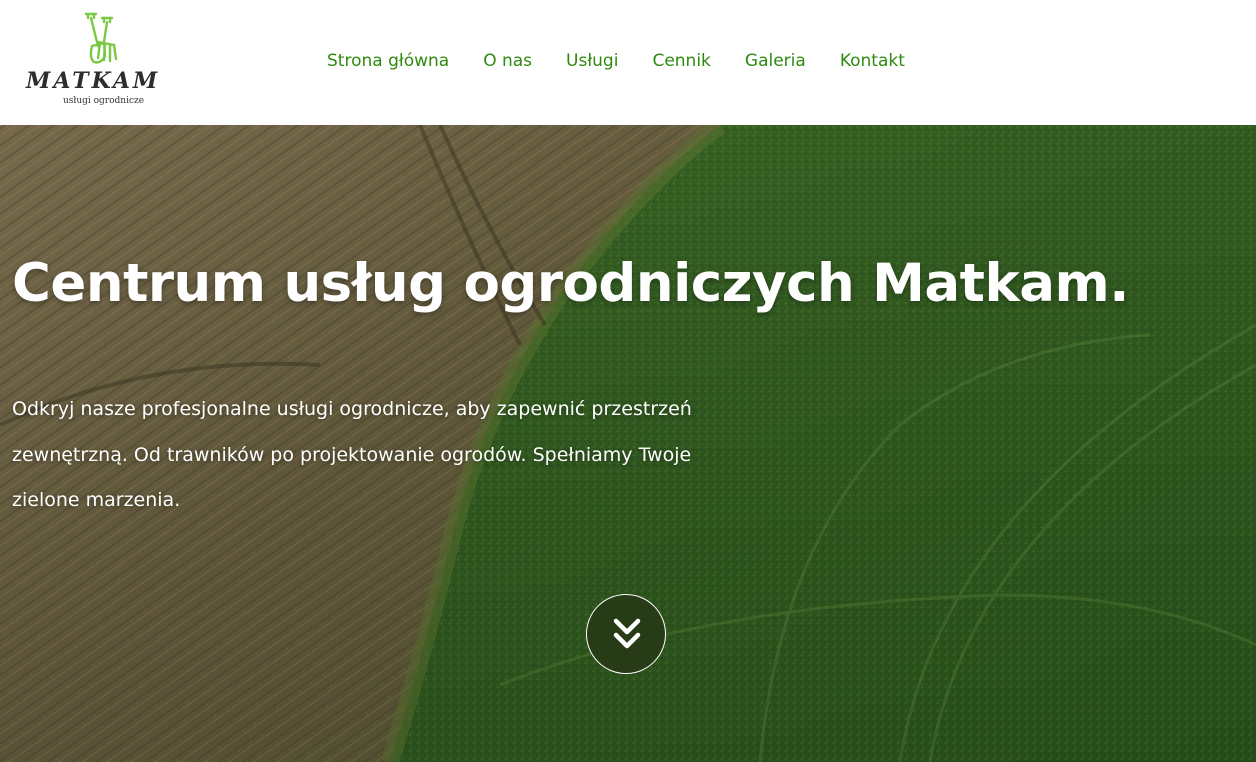  I want to click on nav-item-gallery: Galeria, so click(775, 61).